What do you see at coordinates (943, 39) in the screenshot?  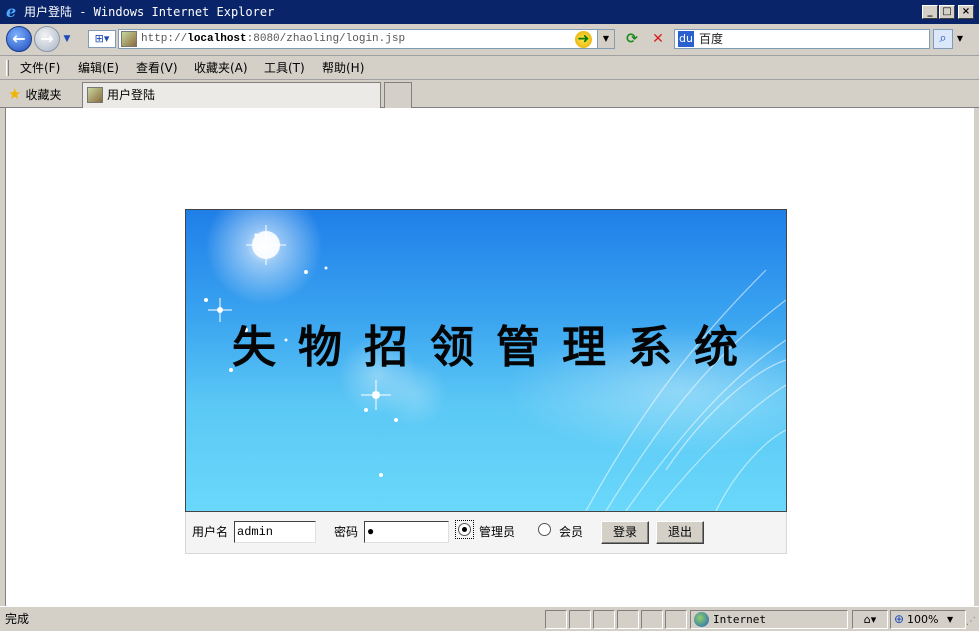 I see `search-icon: ⌕` at bounding box center [943, 39].